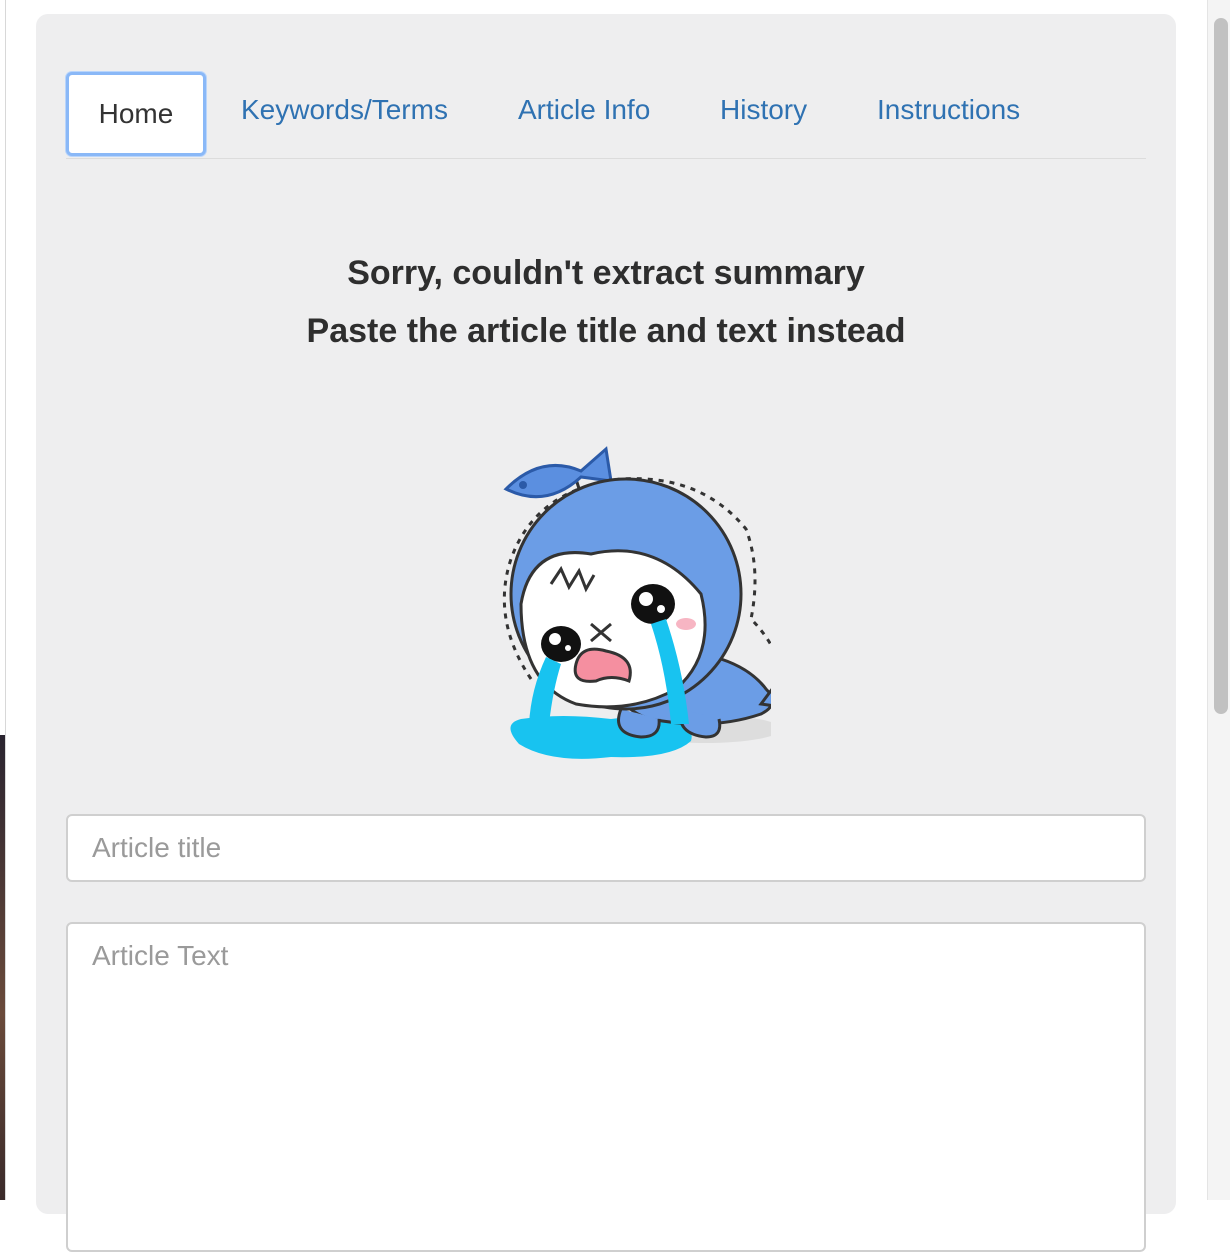 This screenshot has height=1252, width=1230. What do you see at coordinates (584, 110) in the screenshot?
I see `tab-article-info: Article Info` at bounding box center [584, 110].